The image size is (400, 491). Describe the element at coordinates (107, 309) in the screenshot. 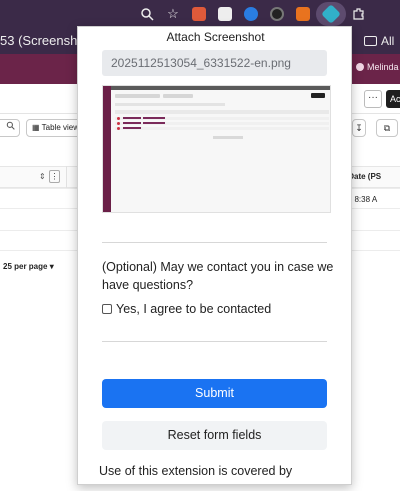

I see `agree-checkbox` at that location.